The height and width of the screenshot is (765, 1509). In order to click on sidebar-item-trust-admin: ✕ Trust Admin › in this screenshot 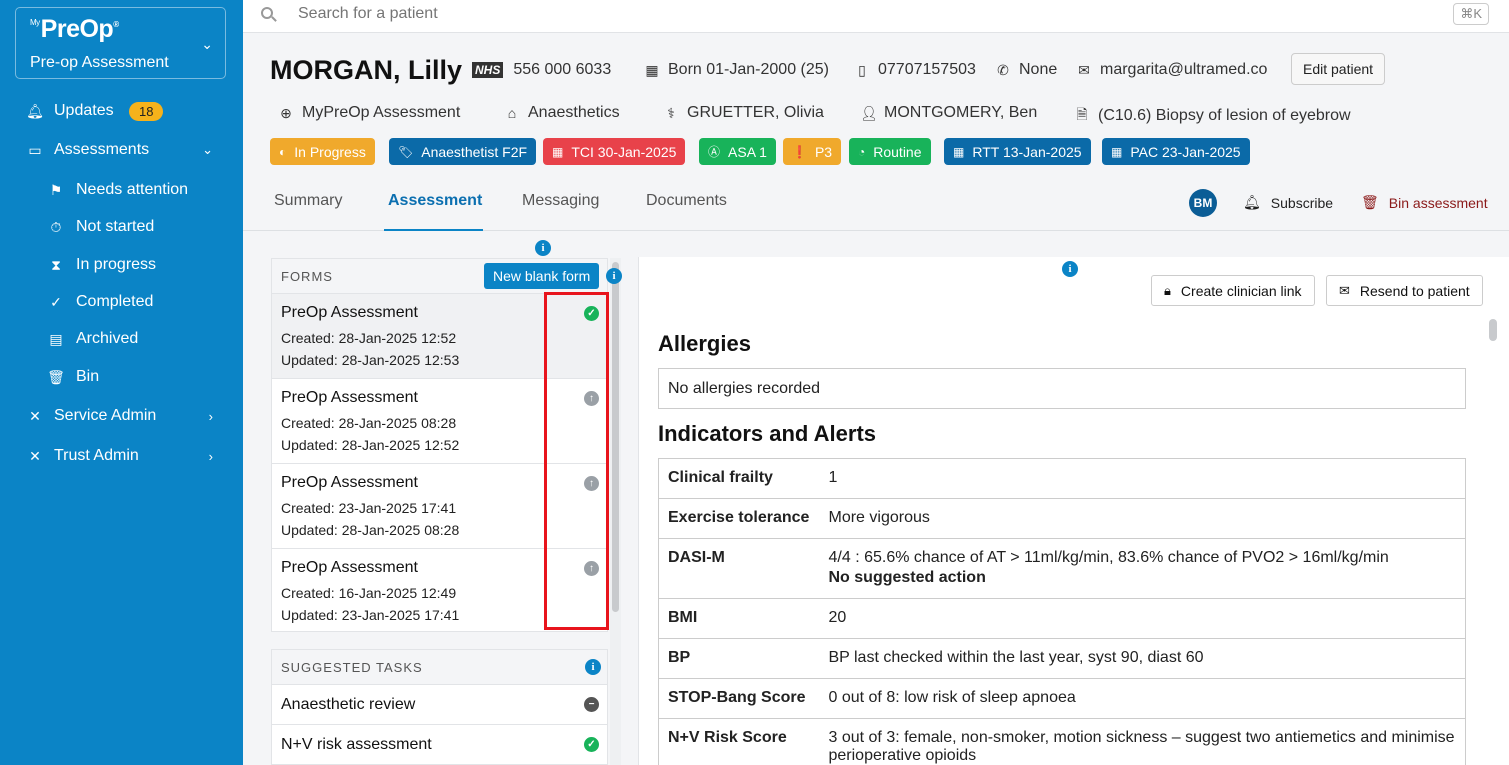, I will do `click(121, 456)`.